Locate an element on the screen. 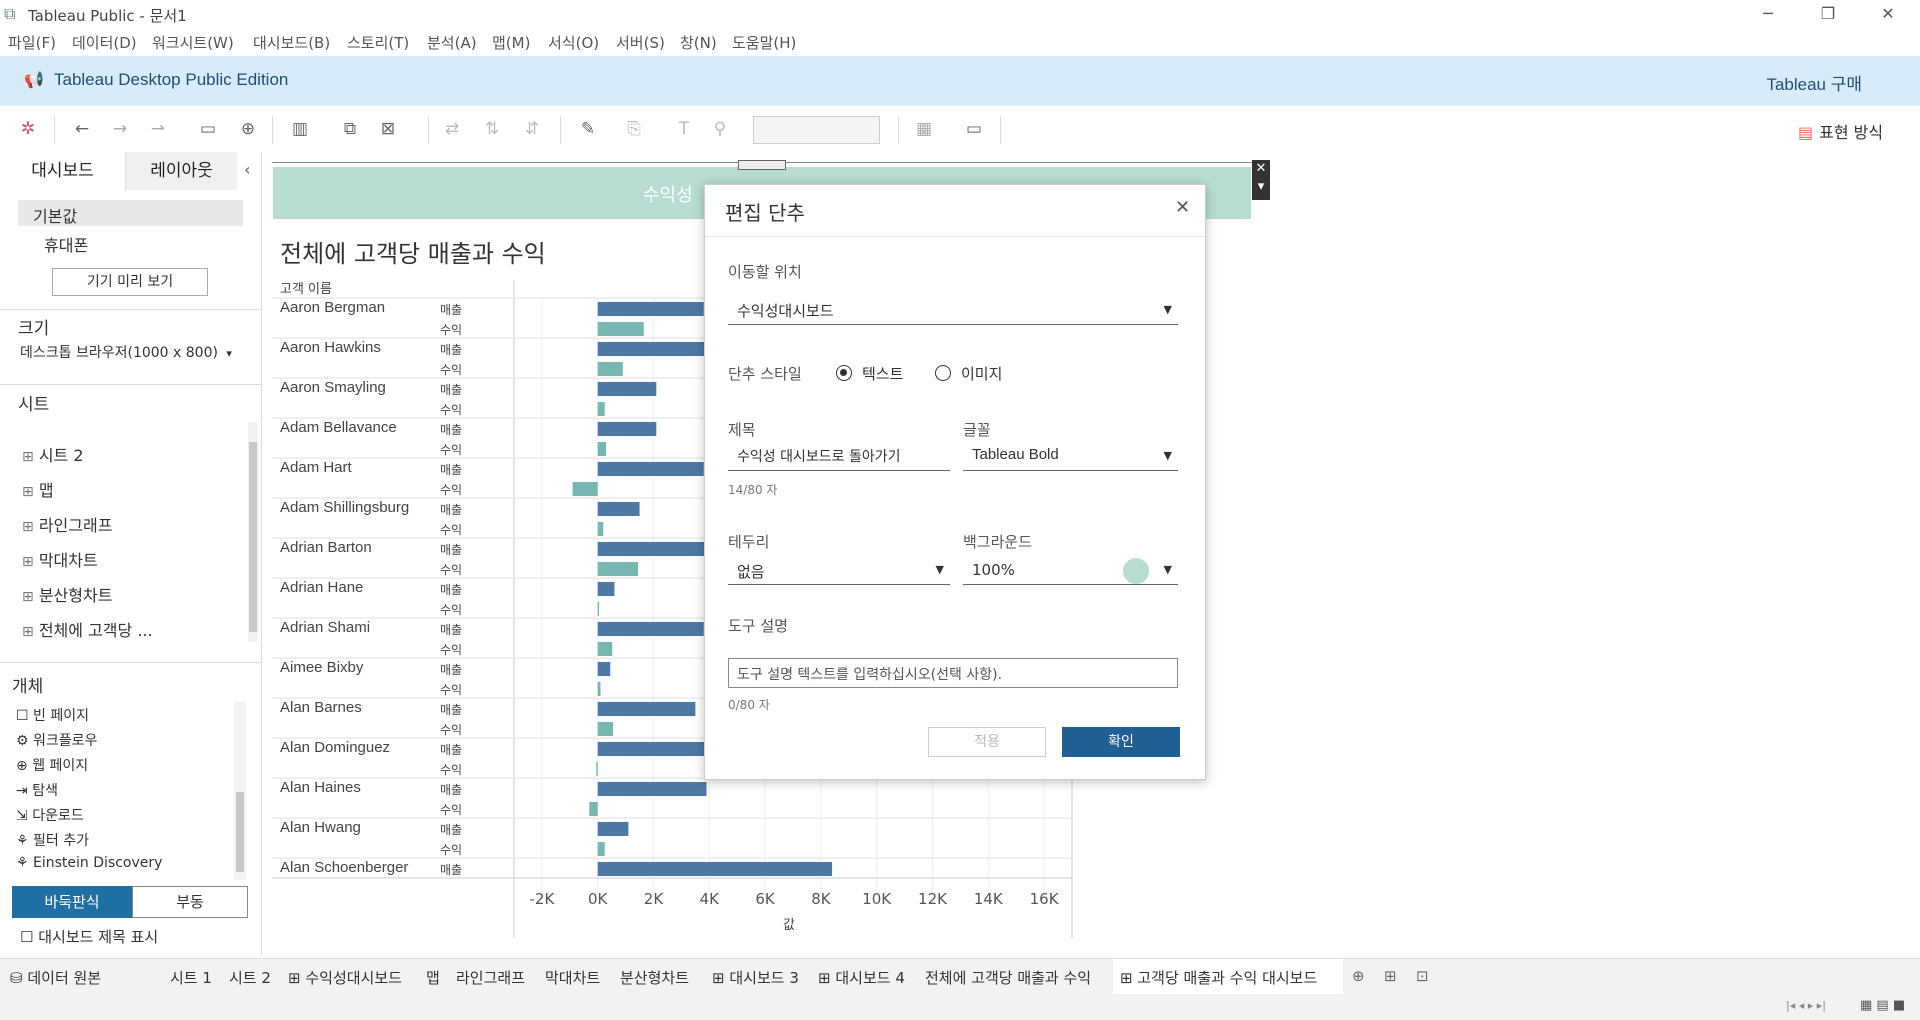 This screenshot has width=1920, height=1020. fit-dropdown is located at coordinates (816, 130).